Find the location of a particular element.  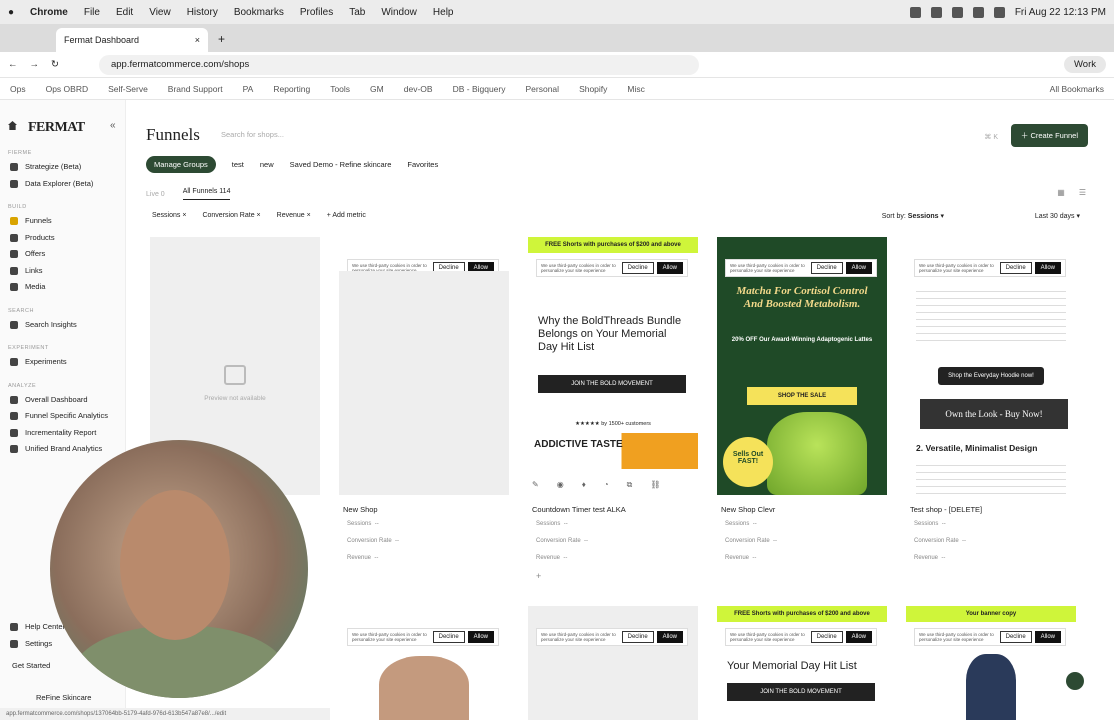

get-started-button: Get Started is located at coordinates (31, 665).